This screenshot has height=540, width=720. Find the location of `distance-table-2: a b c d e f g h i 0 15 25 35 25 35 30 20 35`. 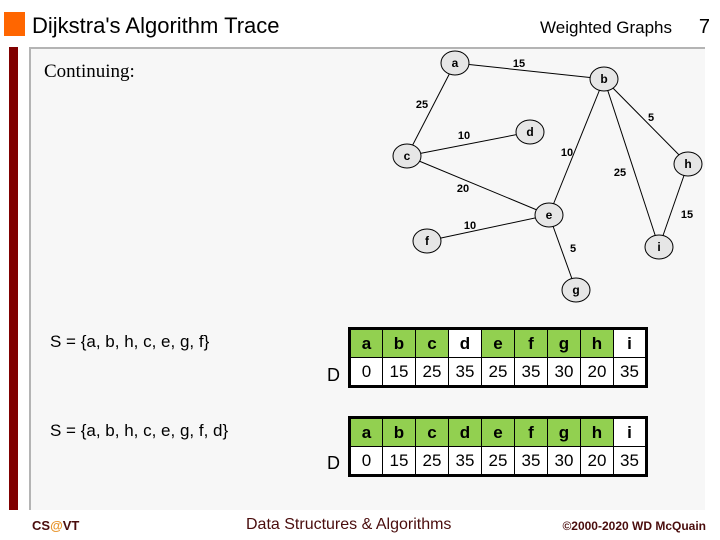

distance-table-2: a b c d e f g h i 0 15 25 35 25 35 30 20 35 is located at coordinates (498, 446).